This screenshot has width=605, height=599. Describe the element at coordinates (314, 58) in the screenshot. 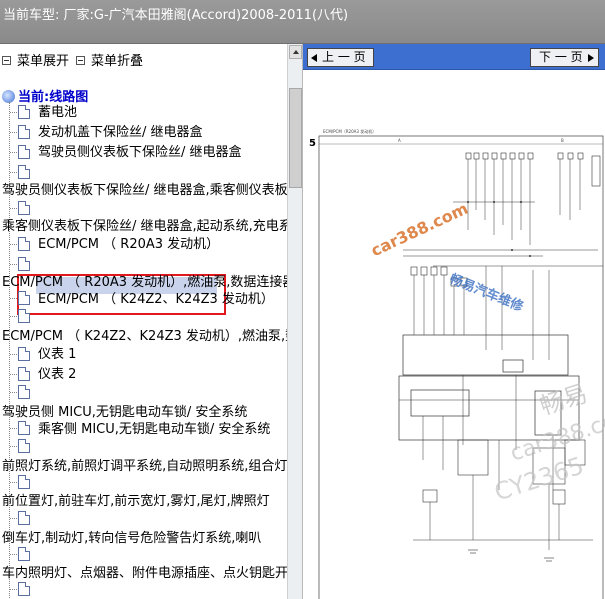

I see `left-arrow-icon` at that location.